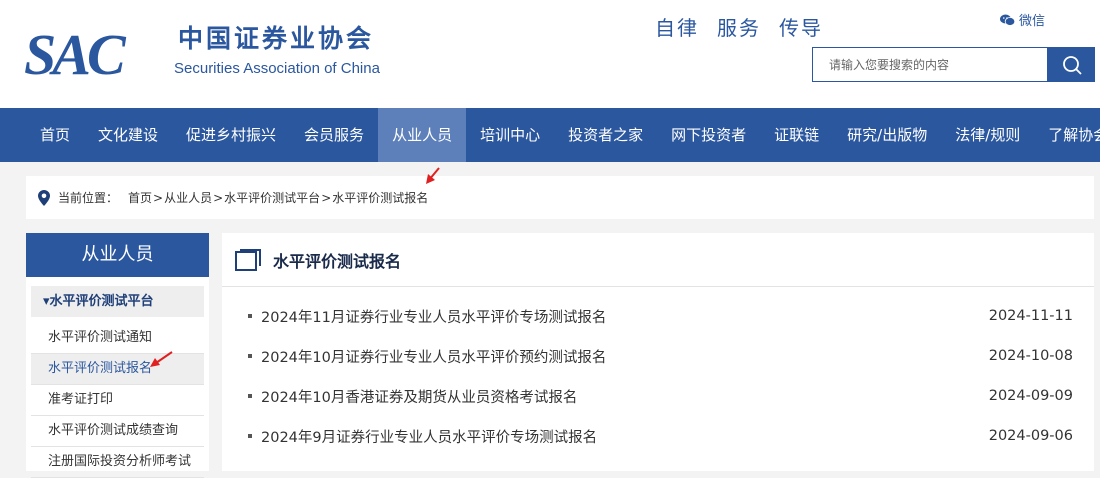  I want to click on logo-english-name: Securities Association of China, so click(277, 68).